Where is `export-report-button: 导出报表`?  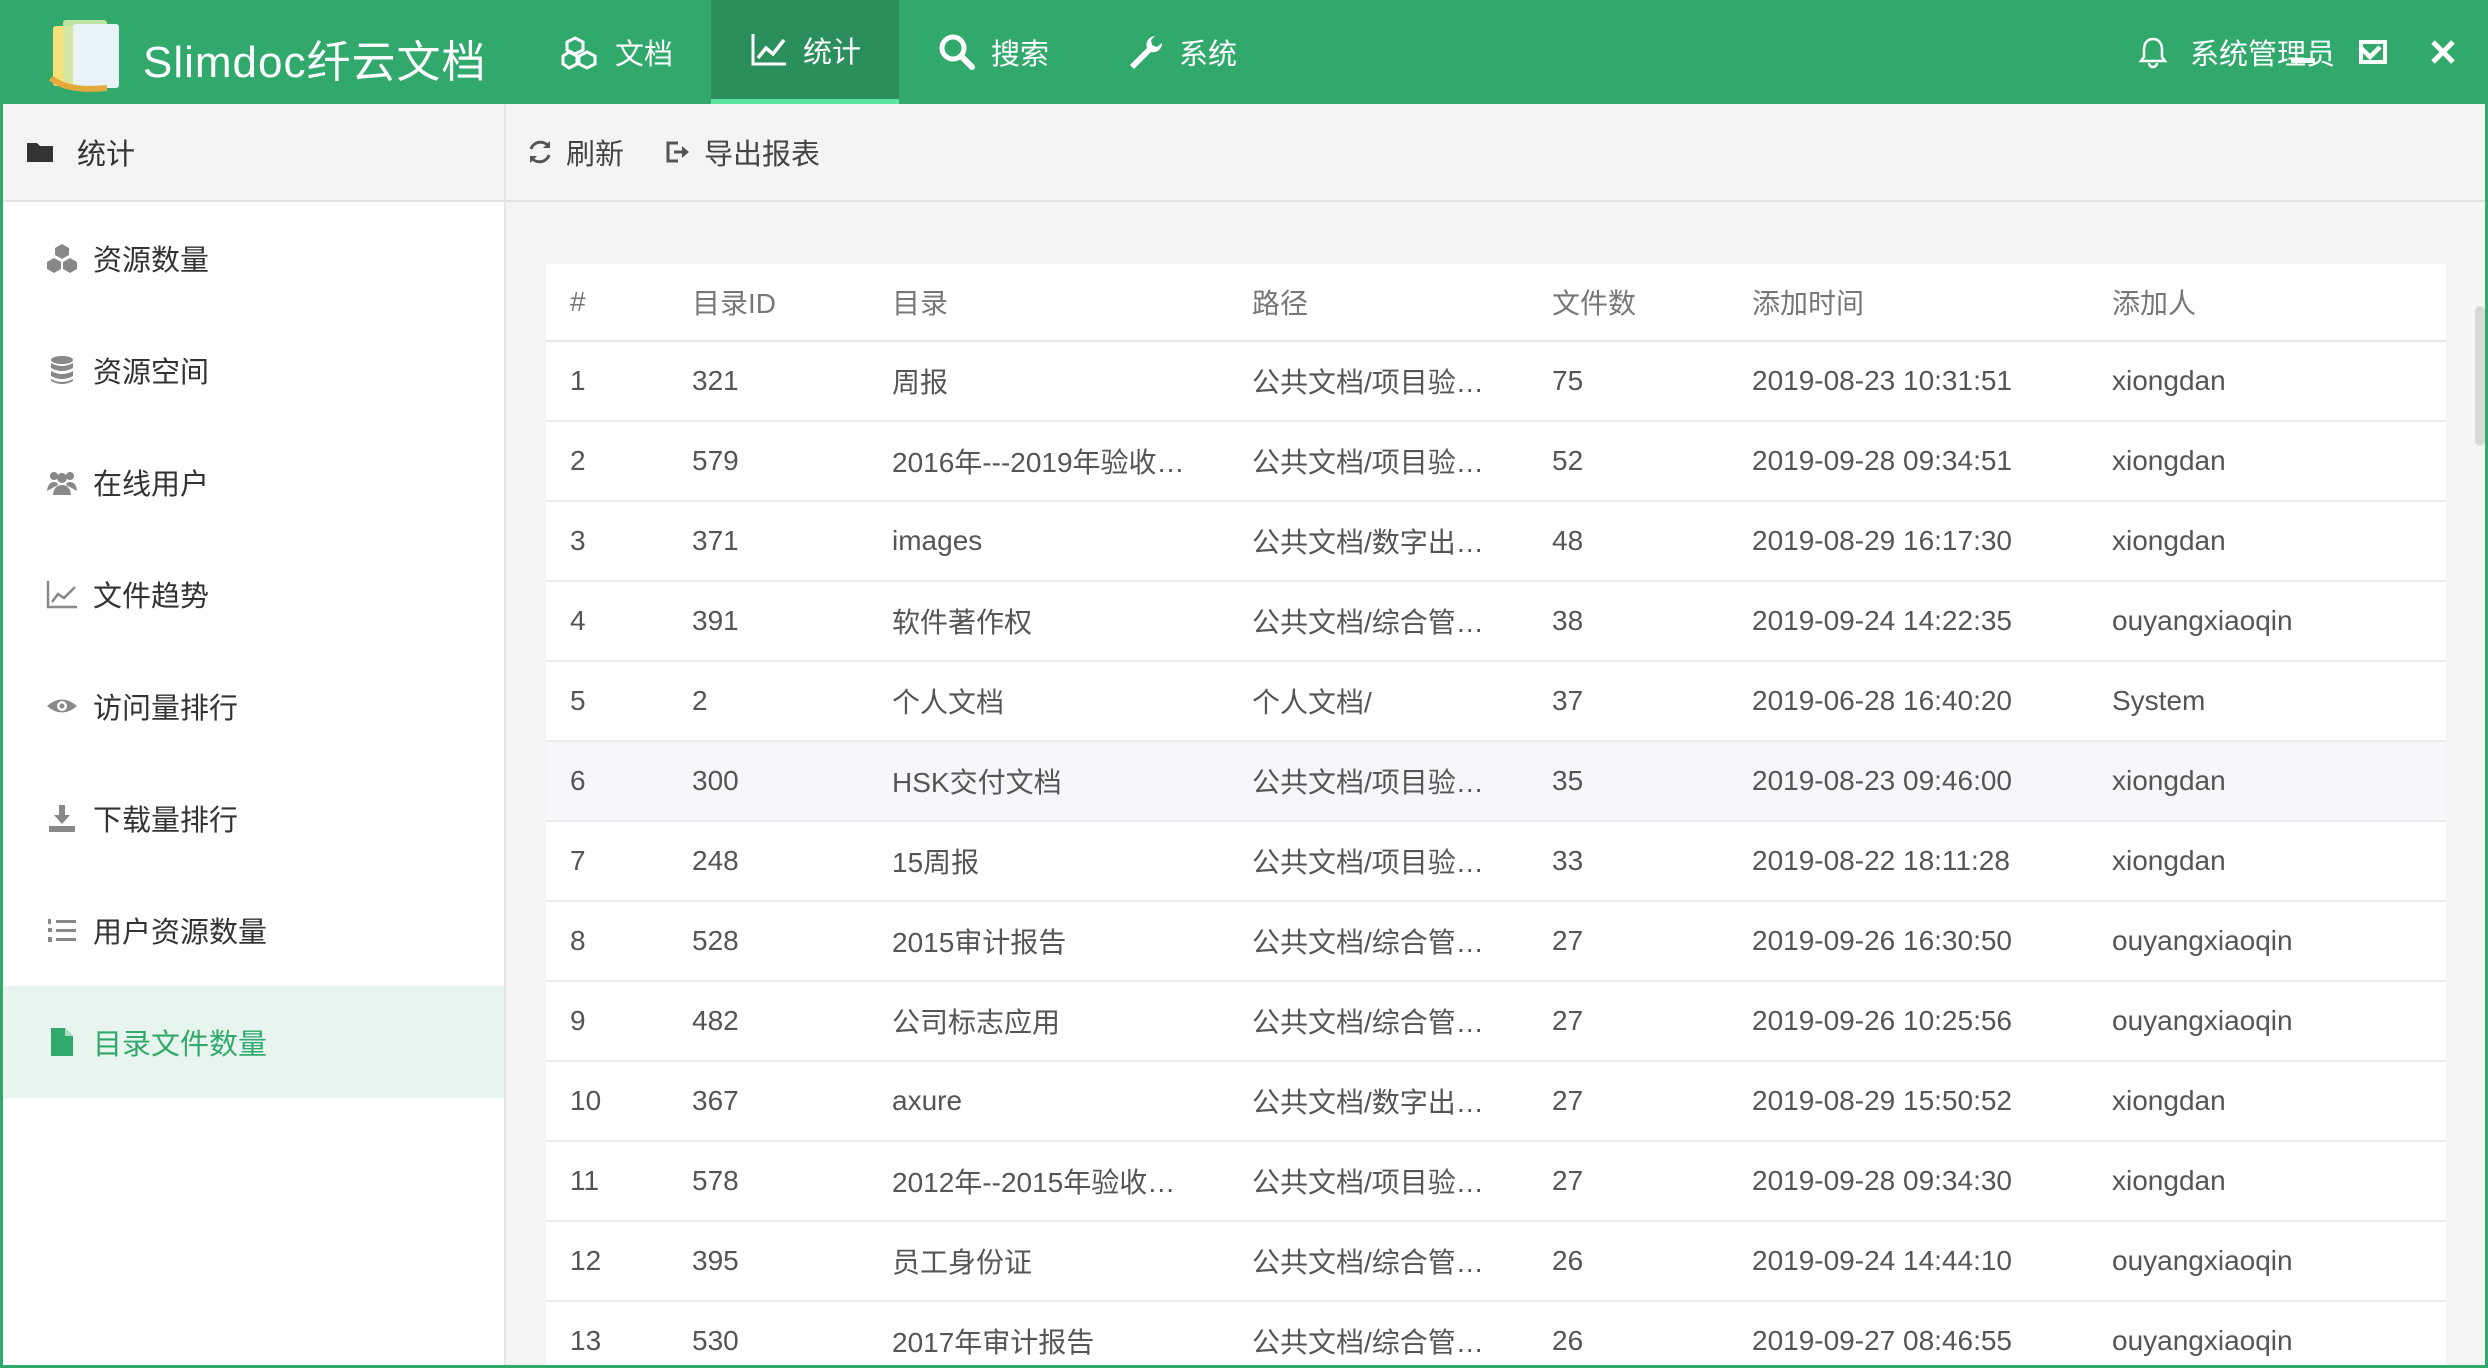 export-report-button: 导出报表 is located at coordinates (742, 152).